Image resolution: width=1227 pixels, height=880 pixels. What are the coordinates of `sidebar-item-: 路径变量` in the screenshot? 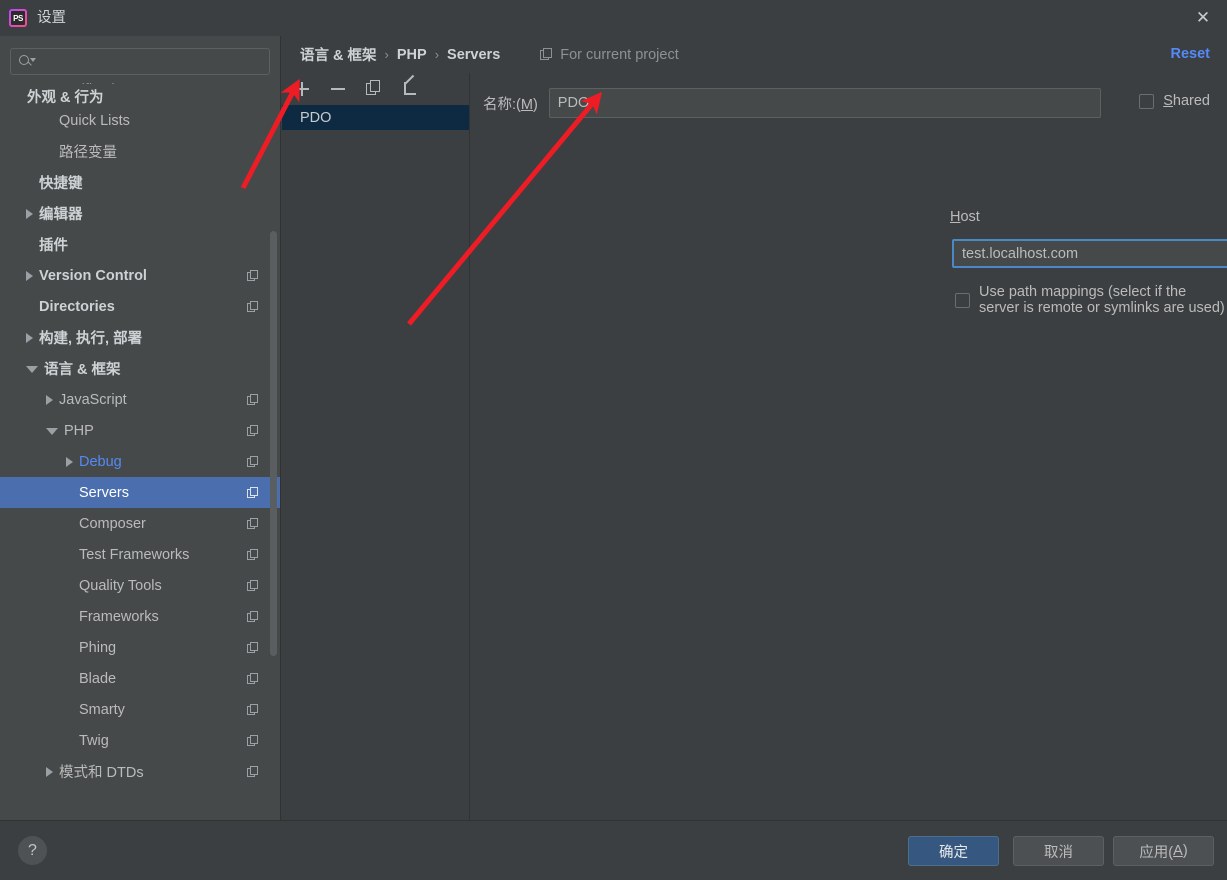 It's located at (140, 151).